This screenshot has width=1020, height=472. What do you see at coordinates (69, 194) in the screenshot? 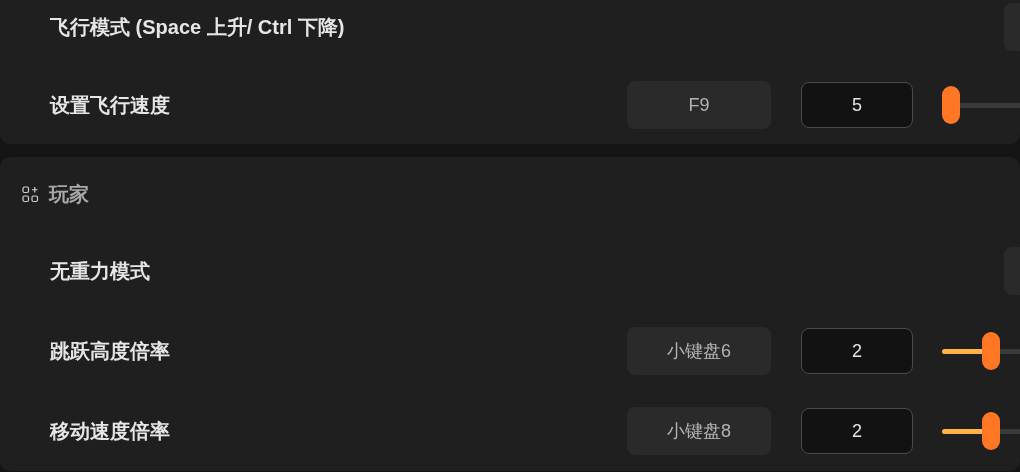
I see `section-title: 玩家` at bounding box center [69, 194].